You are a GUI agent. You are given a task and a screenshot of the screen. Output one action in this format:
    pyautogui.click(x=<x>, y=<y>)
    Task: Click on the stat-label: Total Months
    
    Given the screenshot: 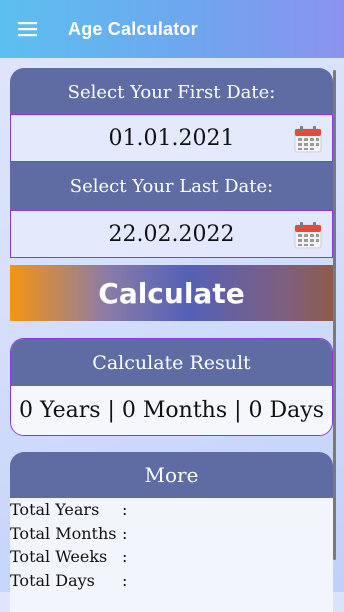 What is the action you would take?
    pyautogui.click(x=63, y=533)
    